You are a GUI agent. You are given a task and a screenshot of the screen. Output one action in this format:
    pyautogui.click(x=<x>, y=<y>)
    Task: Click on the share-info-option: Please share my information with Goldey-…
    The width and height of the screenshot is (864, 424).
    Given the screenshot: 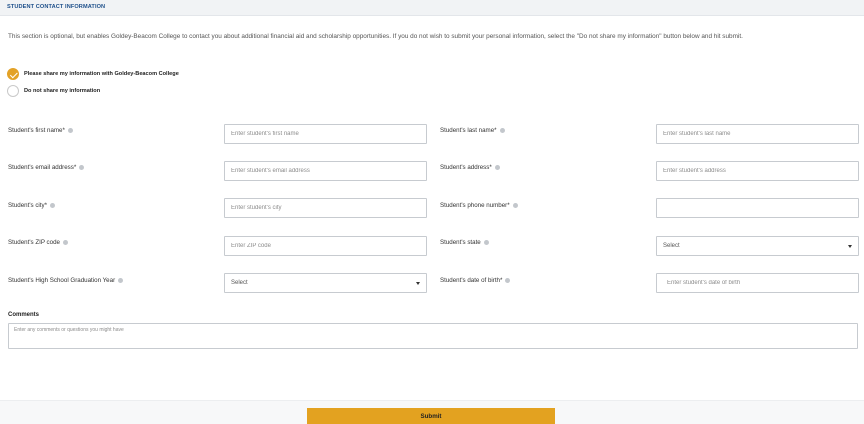 What is the action you would take?
    pyautogui.click(x=93, y=74)
    